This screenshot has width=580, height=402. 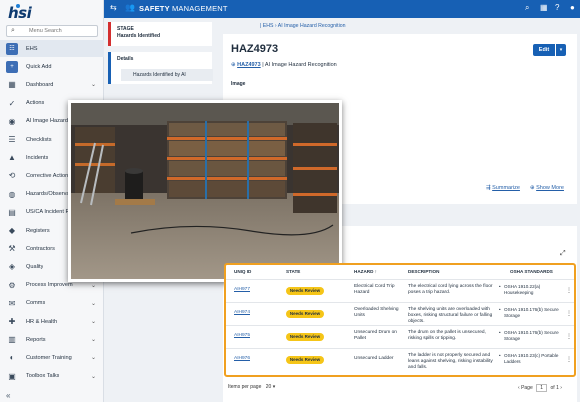 I want to click on sidebar-item-quick-add: + Quick Add, so click(x=52, y=66).